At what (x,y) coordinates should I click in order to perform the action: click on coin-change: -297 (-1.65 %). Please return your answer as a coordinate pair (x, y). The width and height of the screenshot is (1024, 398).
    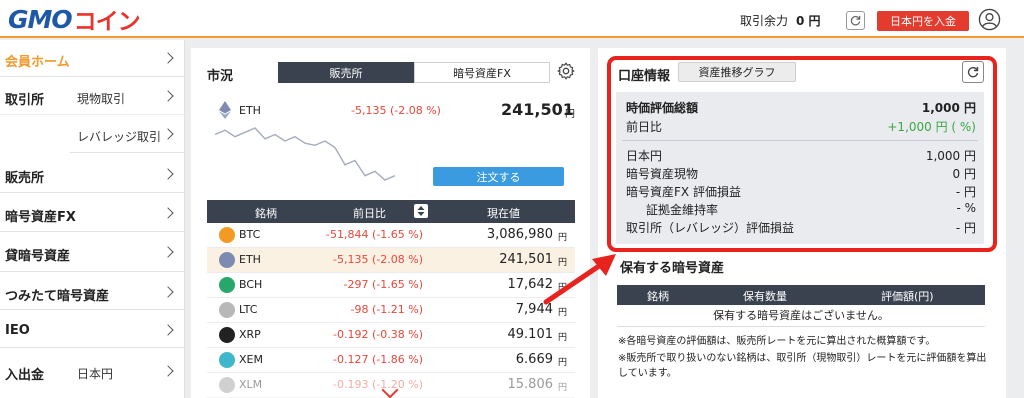
    Looking at the image, I should click on (383, 284).